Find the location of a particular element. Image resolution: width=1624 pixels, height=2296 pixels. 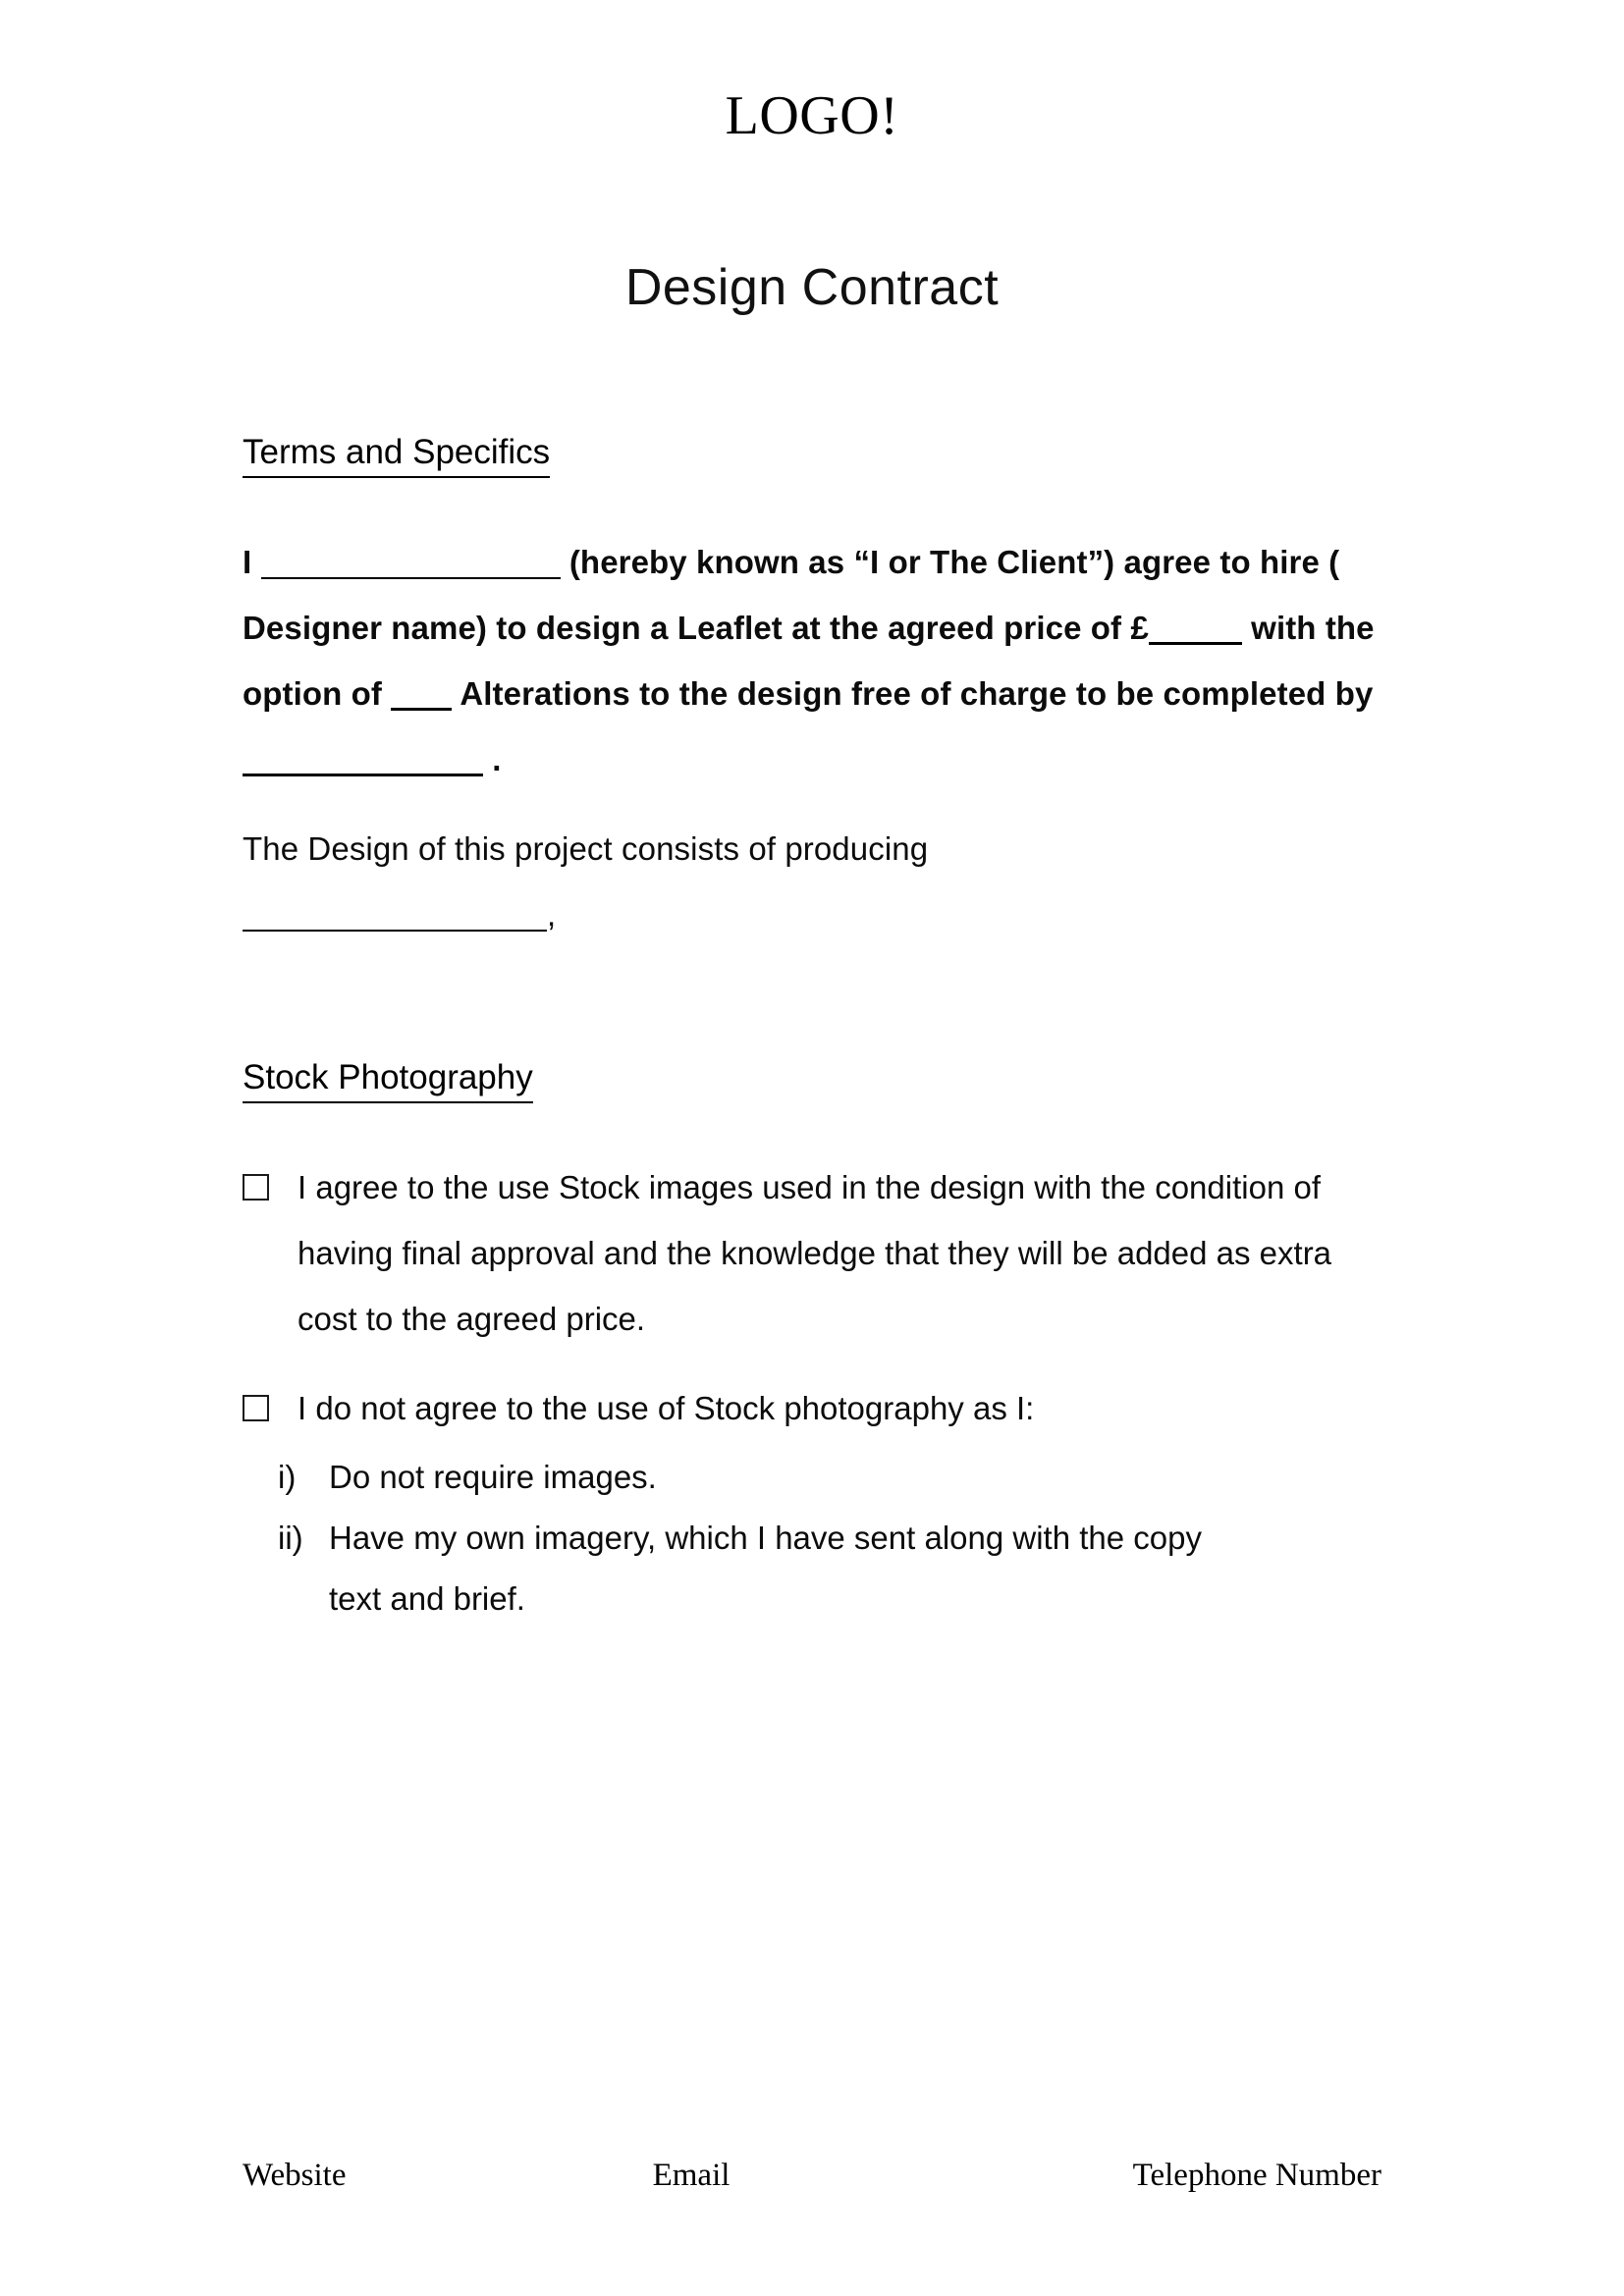

stock-heading-wrap: Stock Photography is located at coordinates (814, 1105).